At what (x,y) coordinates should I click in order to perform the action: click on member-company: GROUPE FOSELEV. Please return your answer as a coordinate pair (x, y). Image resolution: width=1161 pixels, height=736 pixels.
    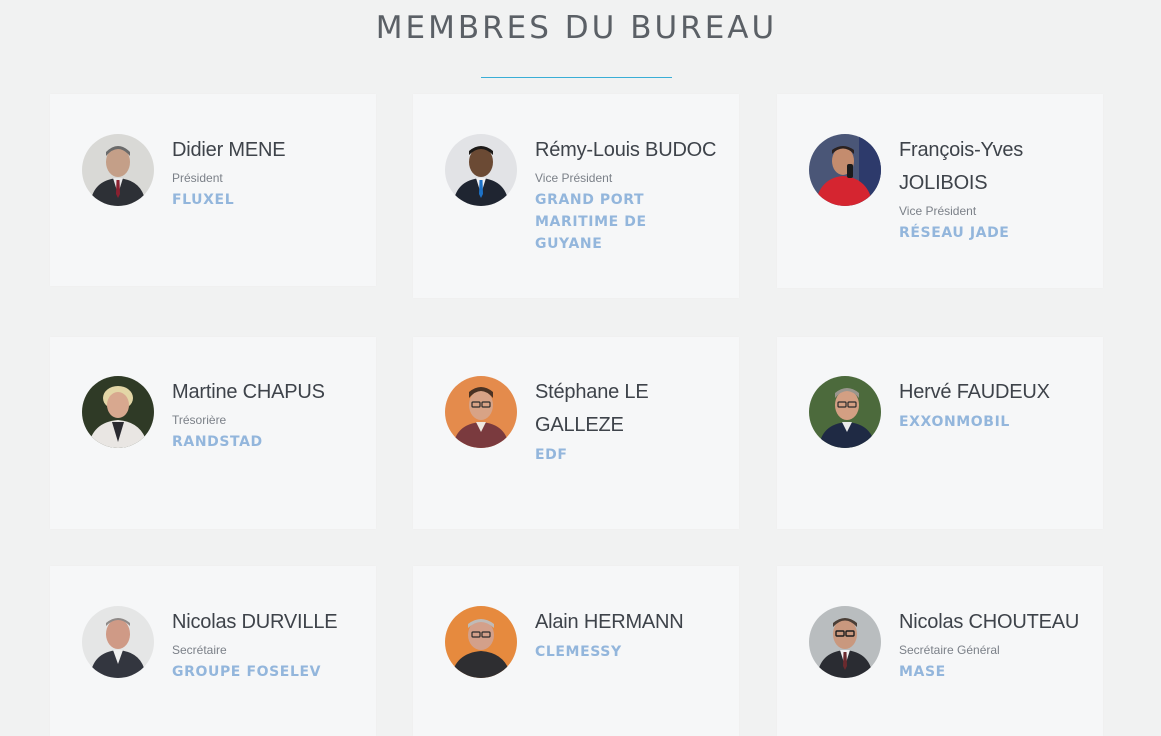
    Looking at the image, I should click on (247, 672).